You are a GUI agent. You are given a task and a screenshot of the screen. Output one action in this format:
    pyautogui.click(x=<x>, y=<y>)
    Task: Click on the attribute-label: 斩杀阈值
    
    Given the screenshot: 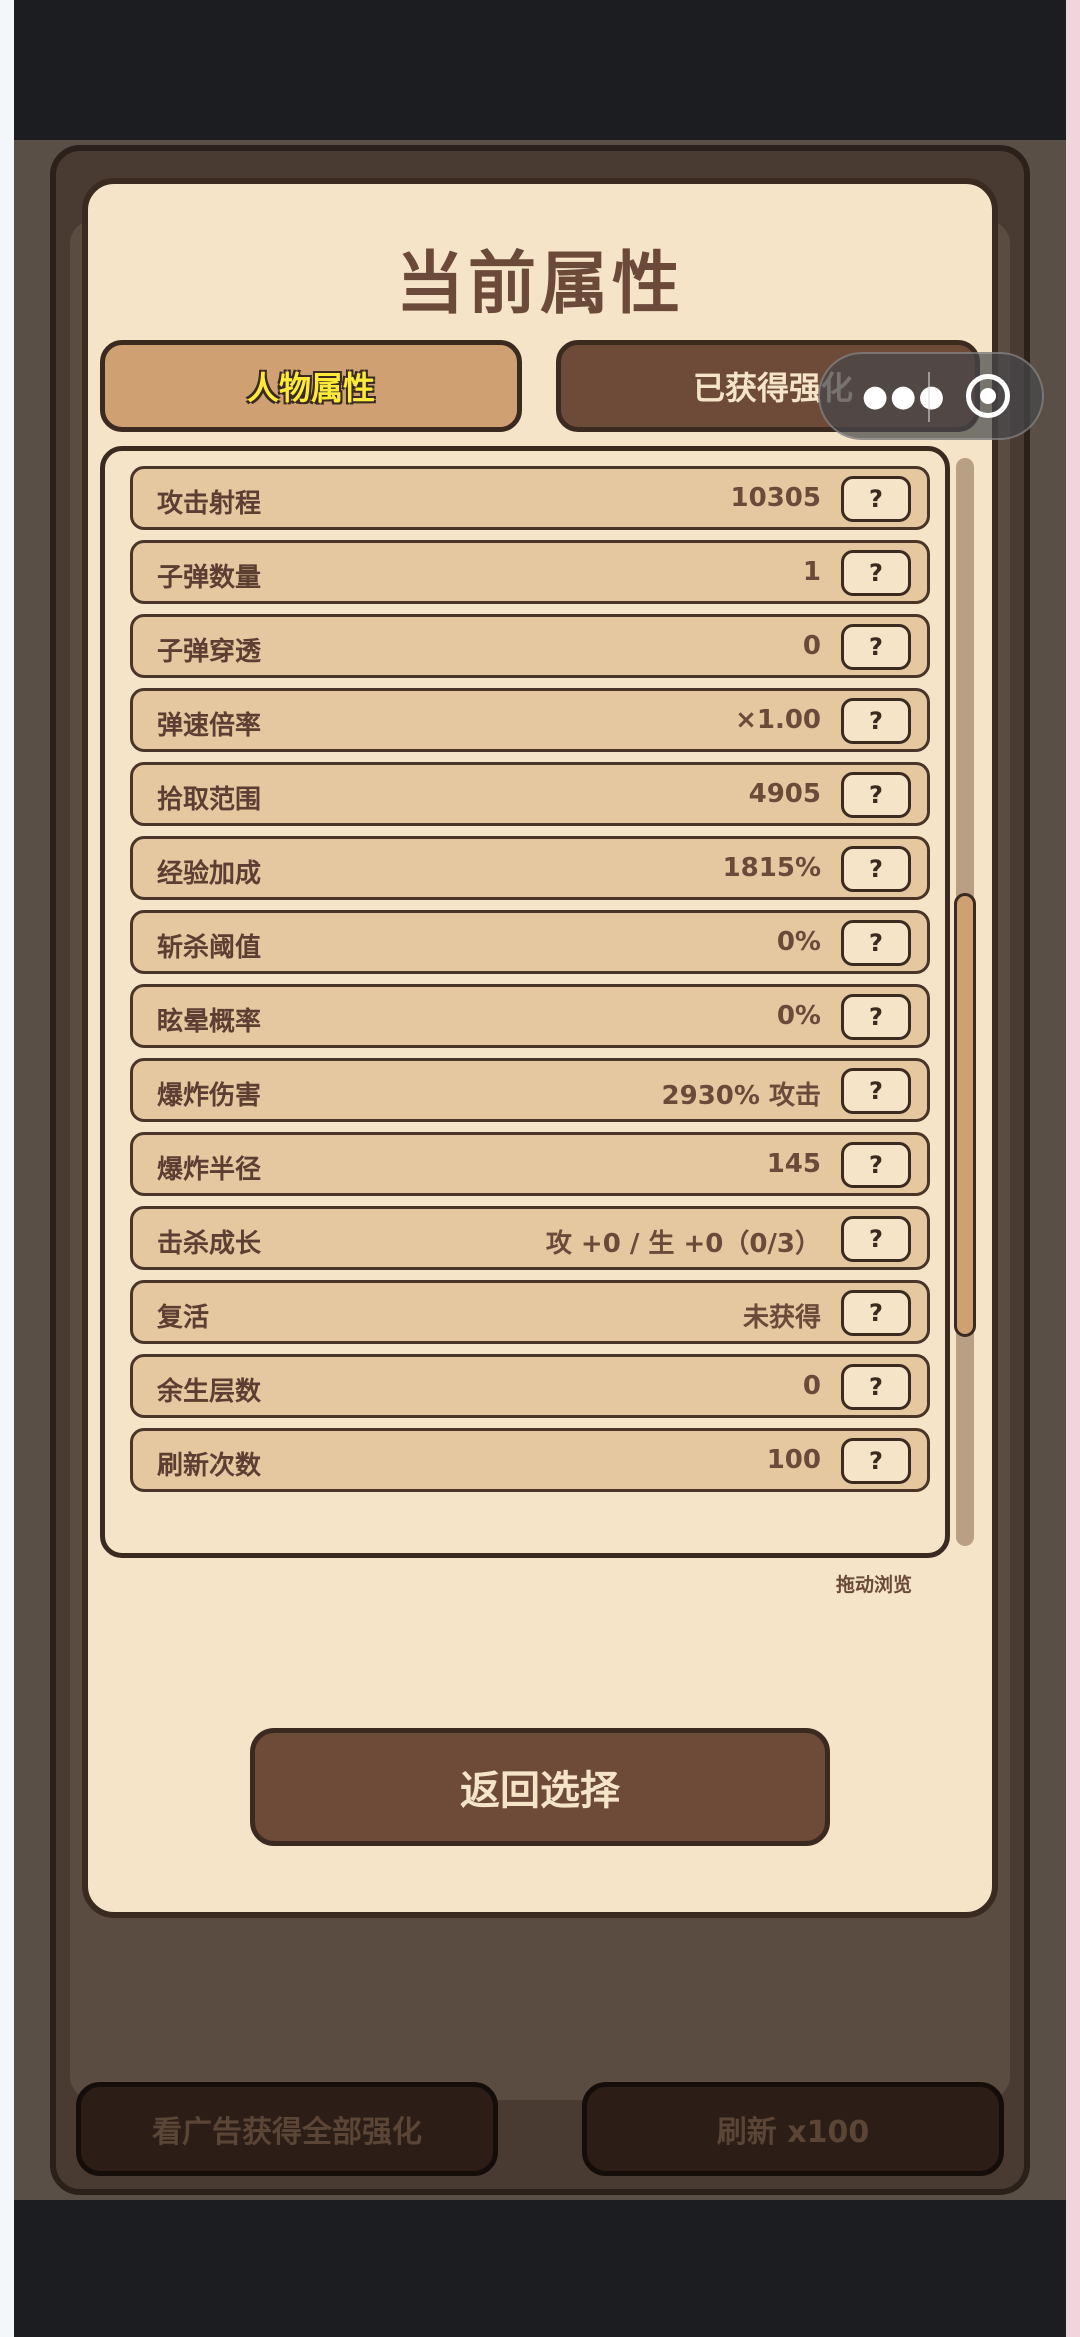 What is the action you would take?
    pyautogui.click(x=209, y=948)
    